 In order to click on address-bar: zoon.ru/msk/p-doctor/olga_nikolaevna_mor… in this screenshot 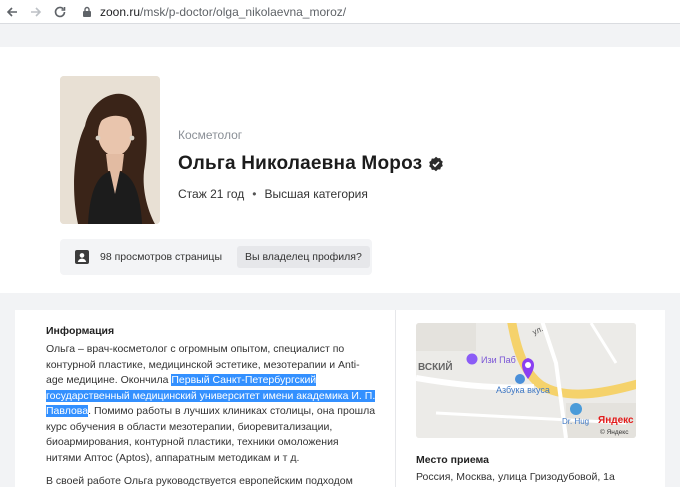, I will do `click(213, 12)`.